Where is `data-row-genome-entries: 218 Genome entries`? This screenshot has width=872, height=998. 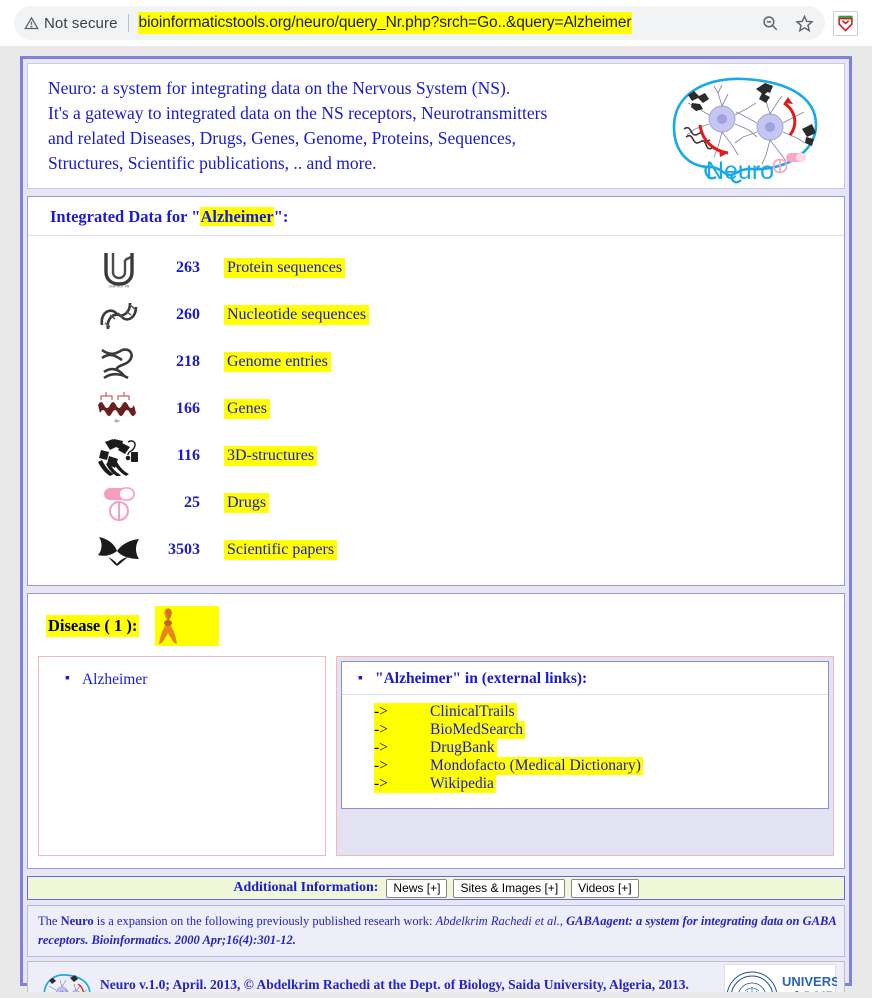 data-row-genome-entries: 218 Genome entries is located at coordinates (436, 361).